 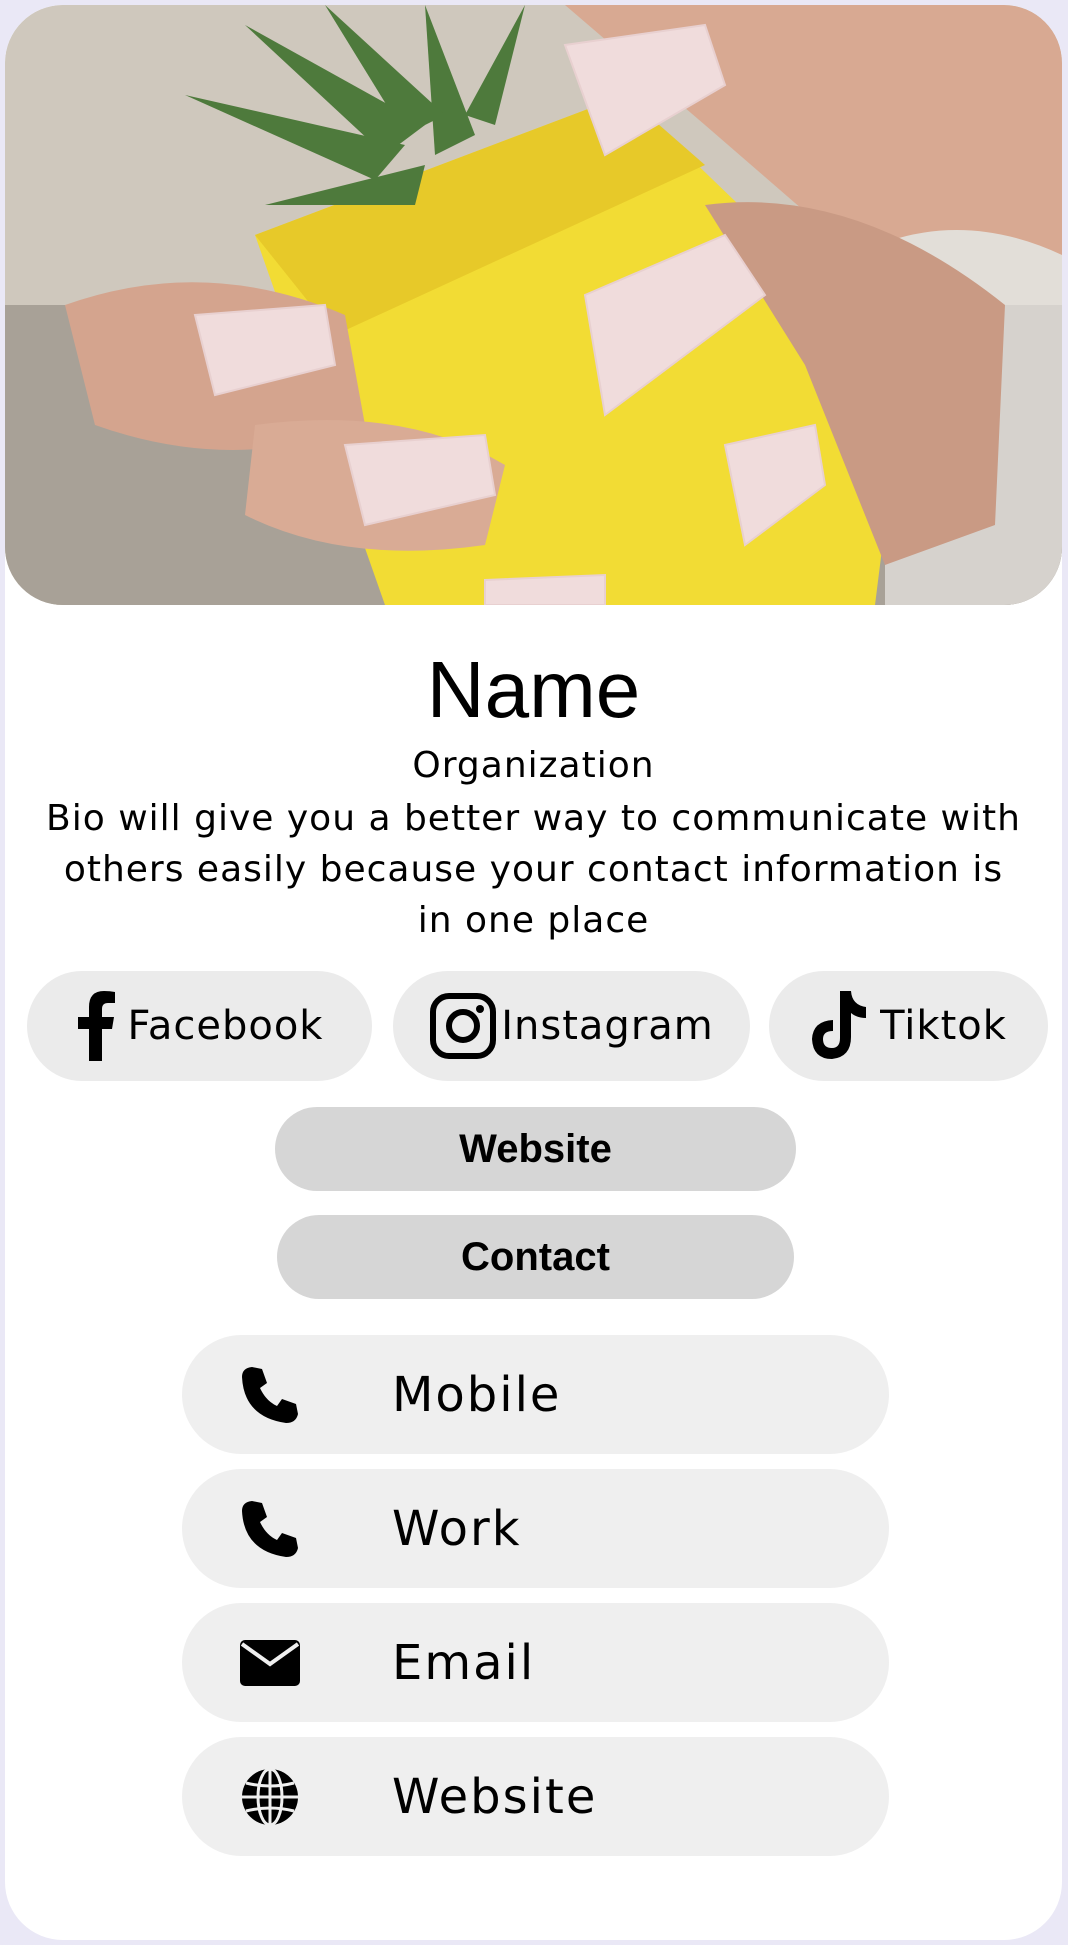 I want to click on contact-row-mobile: Mobile, so click(x=535, y=1394).